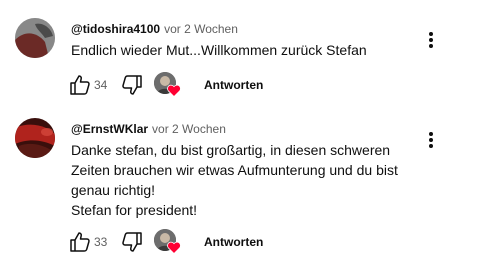  What do you see at coordinates (101, 242) in the screenshot?
I see `like-count: 33` at bounding box center [101, 242].